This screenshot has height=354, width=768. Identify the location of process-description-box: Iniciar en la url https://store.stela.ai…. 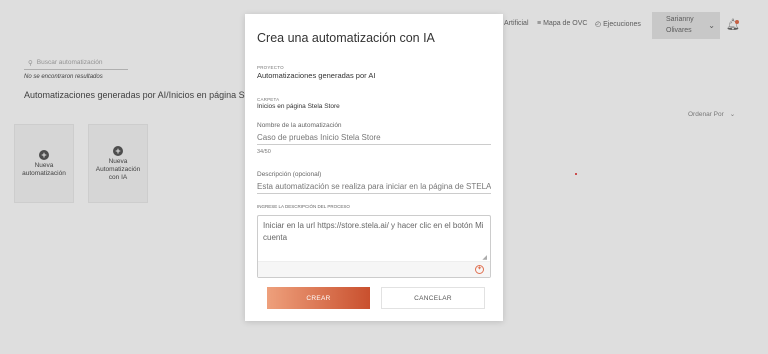
(374, 246).